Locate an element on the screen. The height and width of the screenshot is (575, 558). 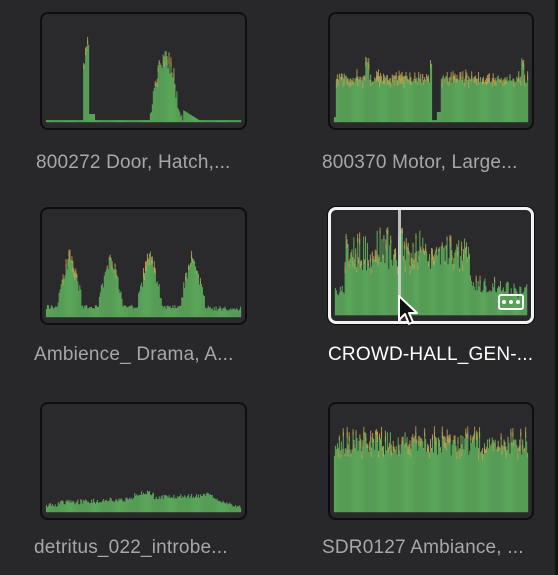
ellipsis-icon is located at coordinates (511, 302).